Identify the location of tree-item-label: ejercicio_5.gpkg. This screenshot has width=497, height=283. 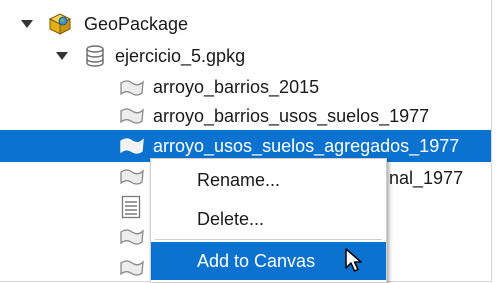
(180, 56).